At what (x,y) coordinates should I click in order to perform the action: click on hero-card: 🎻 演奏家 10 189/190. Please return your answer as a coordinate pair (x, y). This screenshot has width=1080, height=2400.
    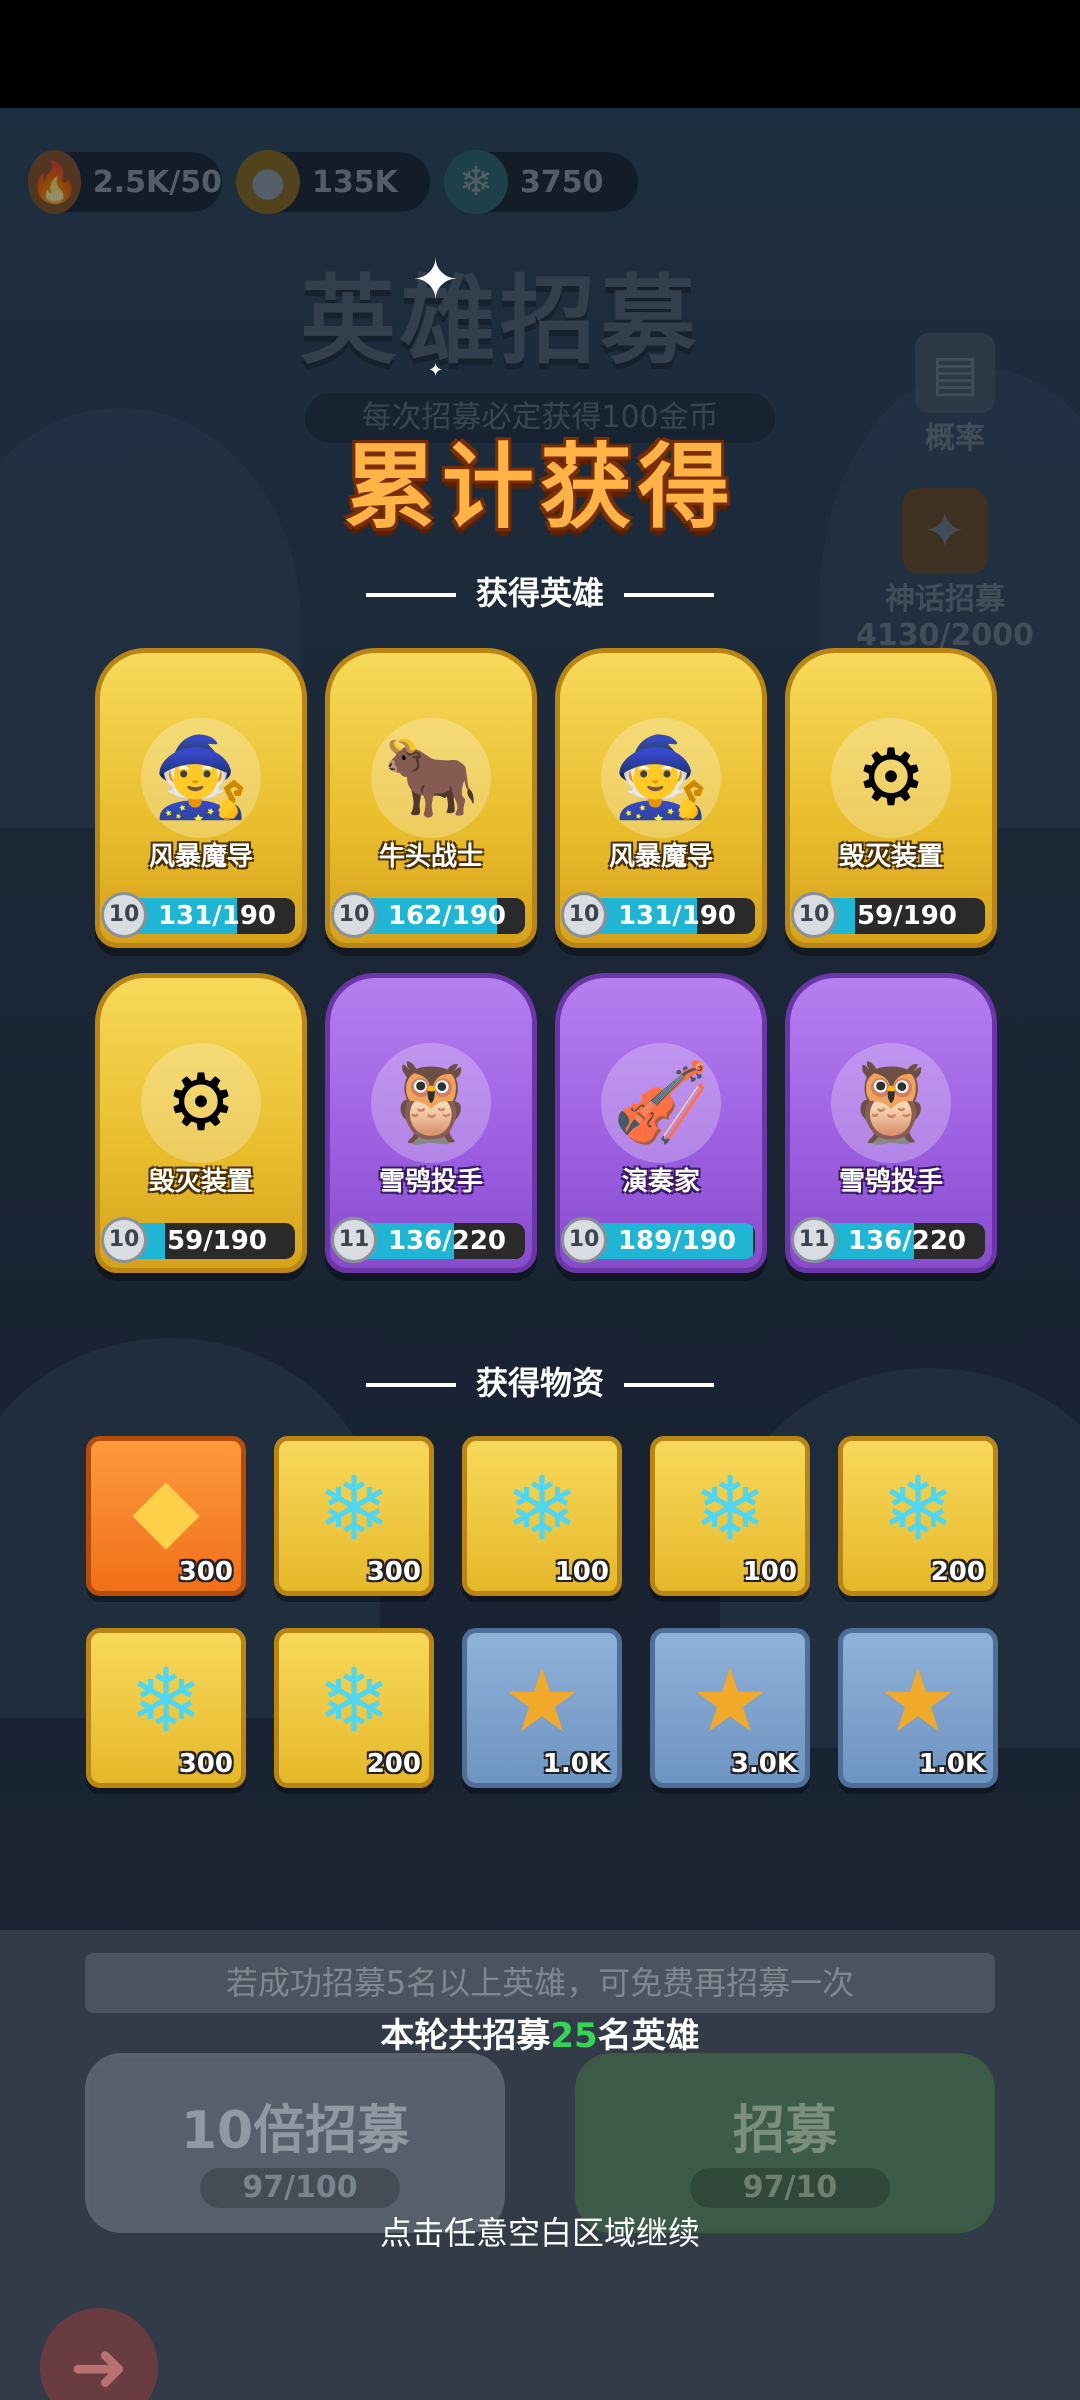
    Looking at the image, I should click on (661, 1123).